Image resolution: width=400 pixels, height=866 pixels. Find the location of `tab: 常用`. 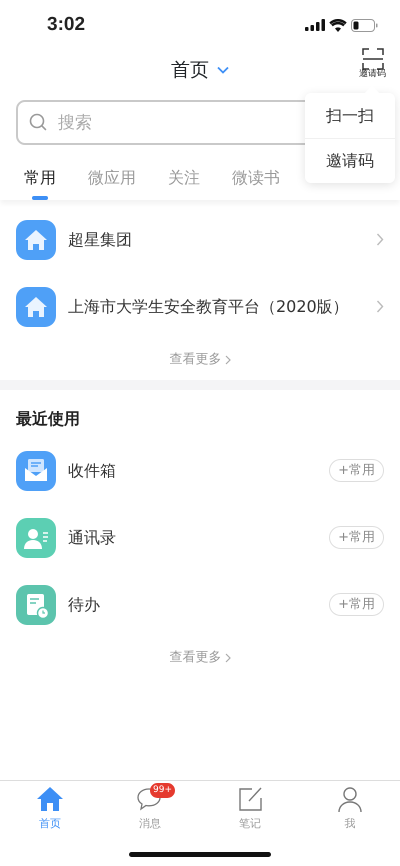

tab: 常用 is located at coordinates (40, 182).